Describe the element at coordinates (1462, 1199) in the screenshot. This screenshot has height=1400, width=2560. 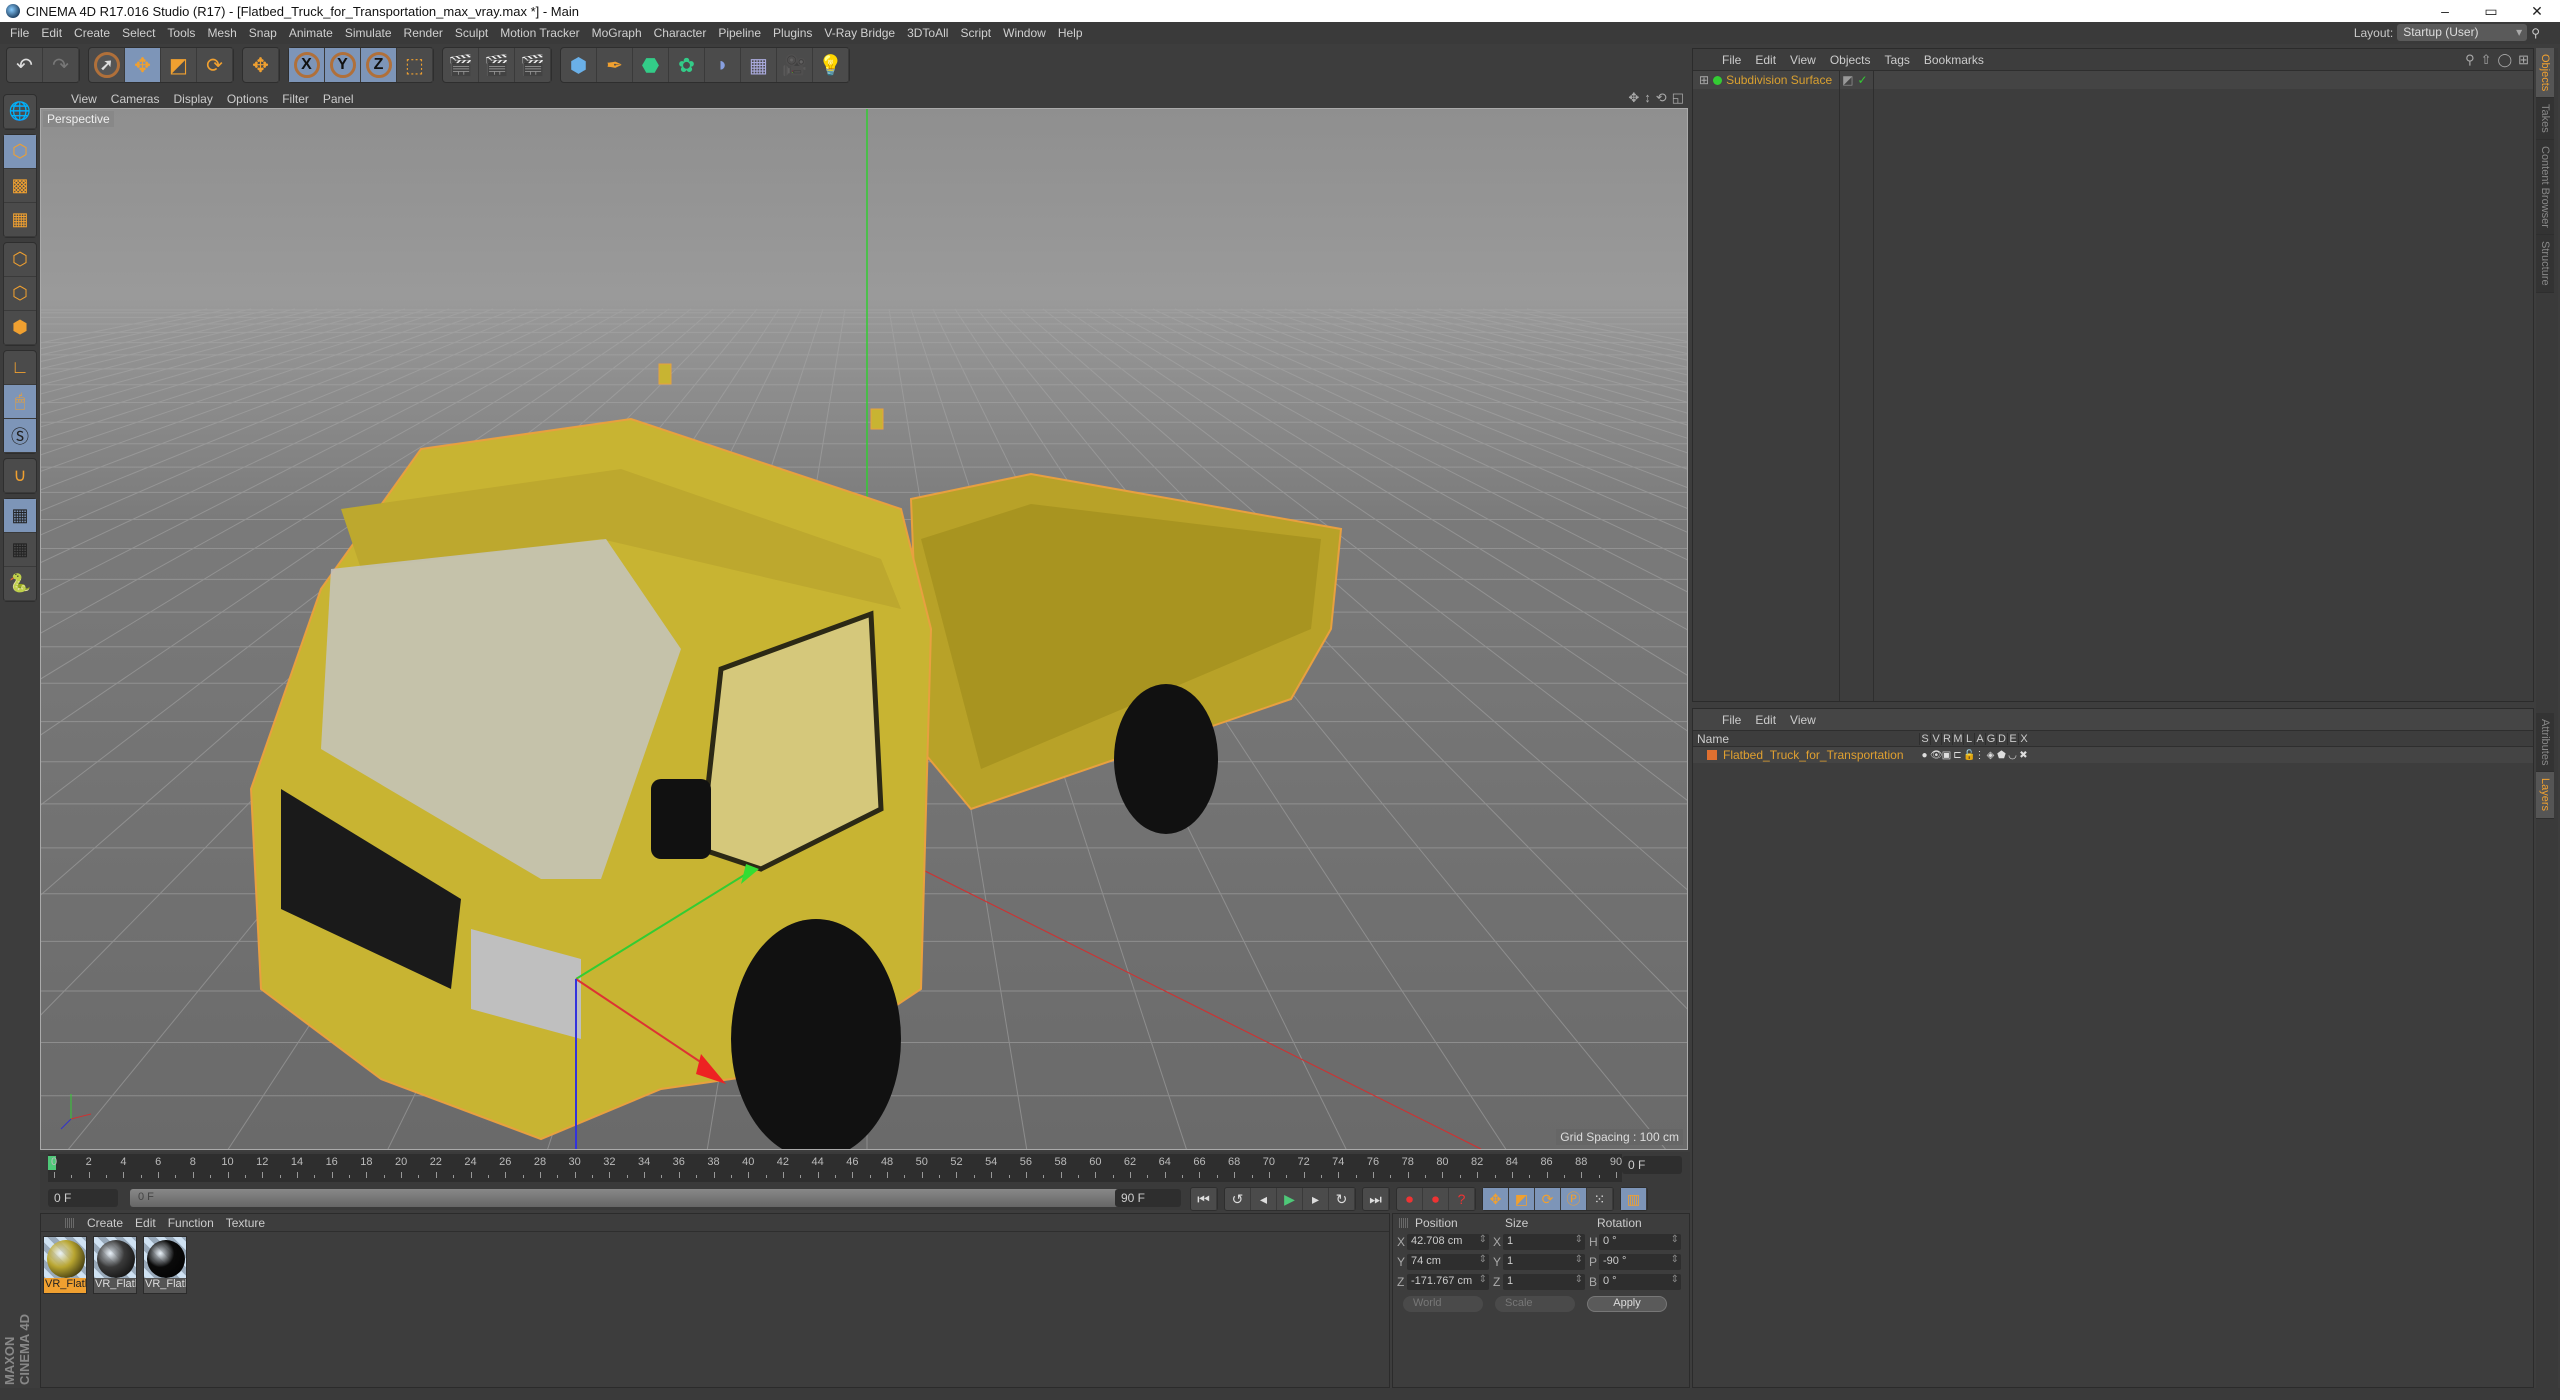
I see `keyframe-selection-button: ?` at that location.